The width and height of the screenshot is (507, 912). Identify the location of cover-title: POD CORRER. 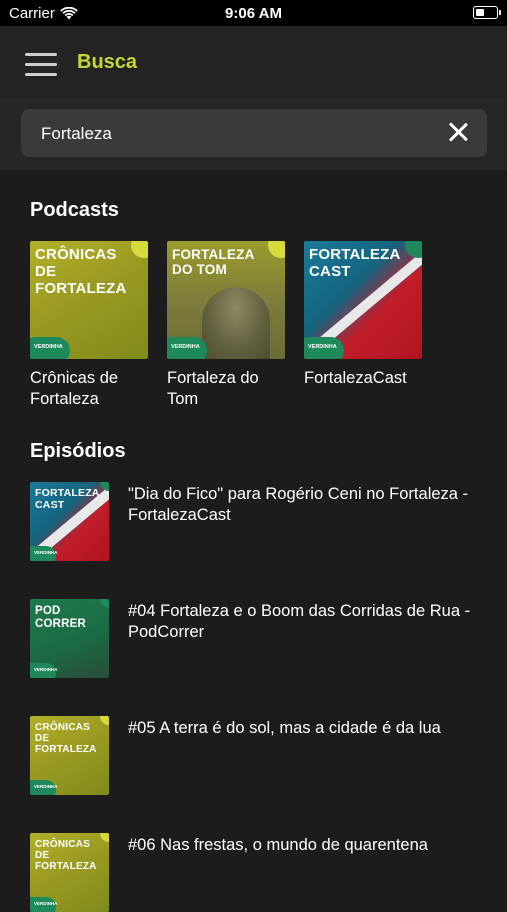
(61, 617).